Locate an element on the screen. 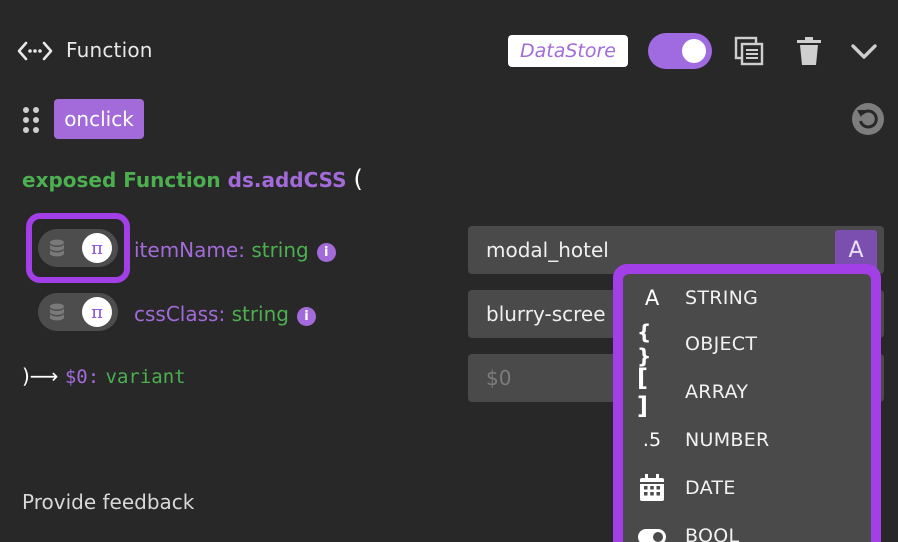 This screenshot has height=542, width=898. drag-handle-icon is located at coordinates (31, 120).